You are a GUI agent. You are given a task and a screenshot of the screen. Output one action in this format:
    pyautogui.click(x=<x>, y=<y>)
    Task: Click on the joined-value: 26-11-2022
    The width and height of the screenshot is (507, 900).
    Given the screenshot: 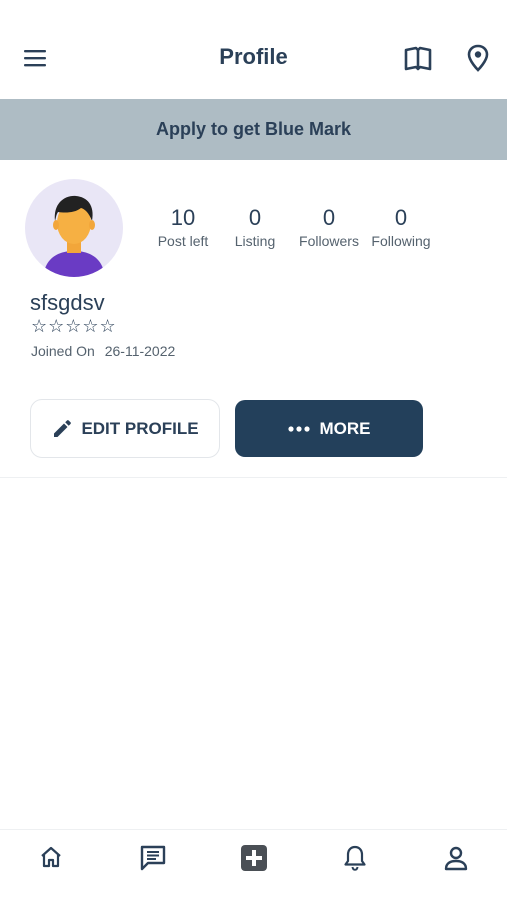 What is the action you would take?
    pyautogui.click(x=140, y=351)
    